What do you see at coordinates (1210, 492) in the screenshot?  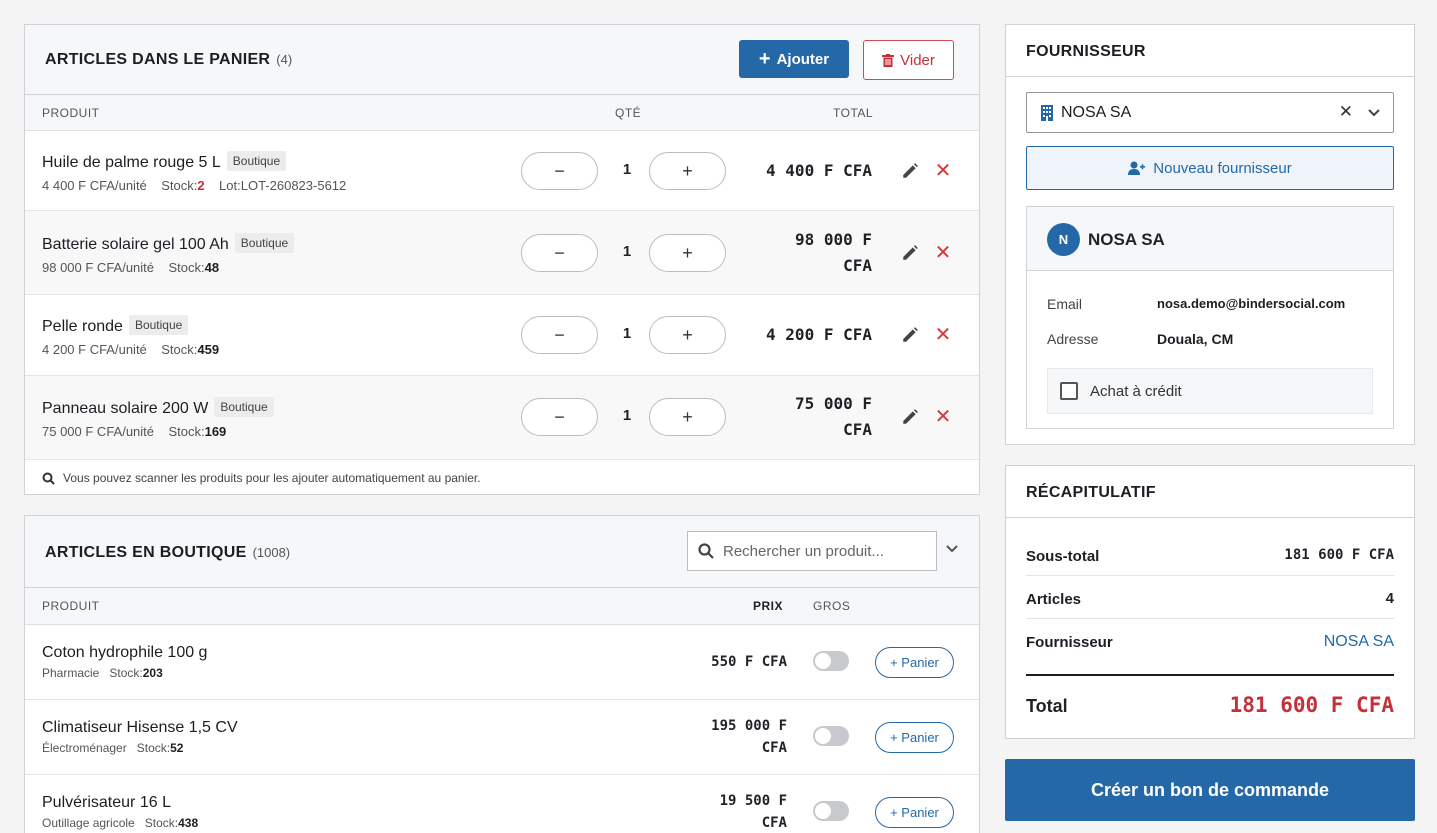 I see `summary-header: RÉCAPITULATIF` at bounding box center [1210, 492].